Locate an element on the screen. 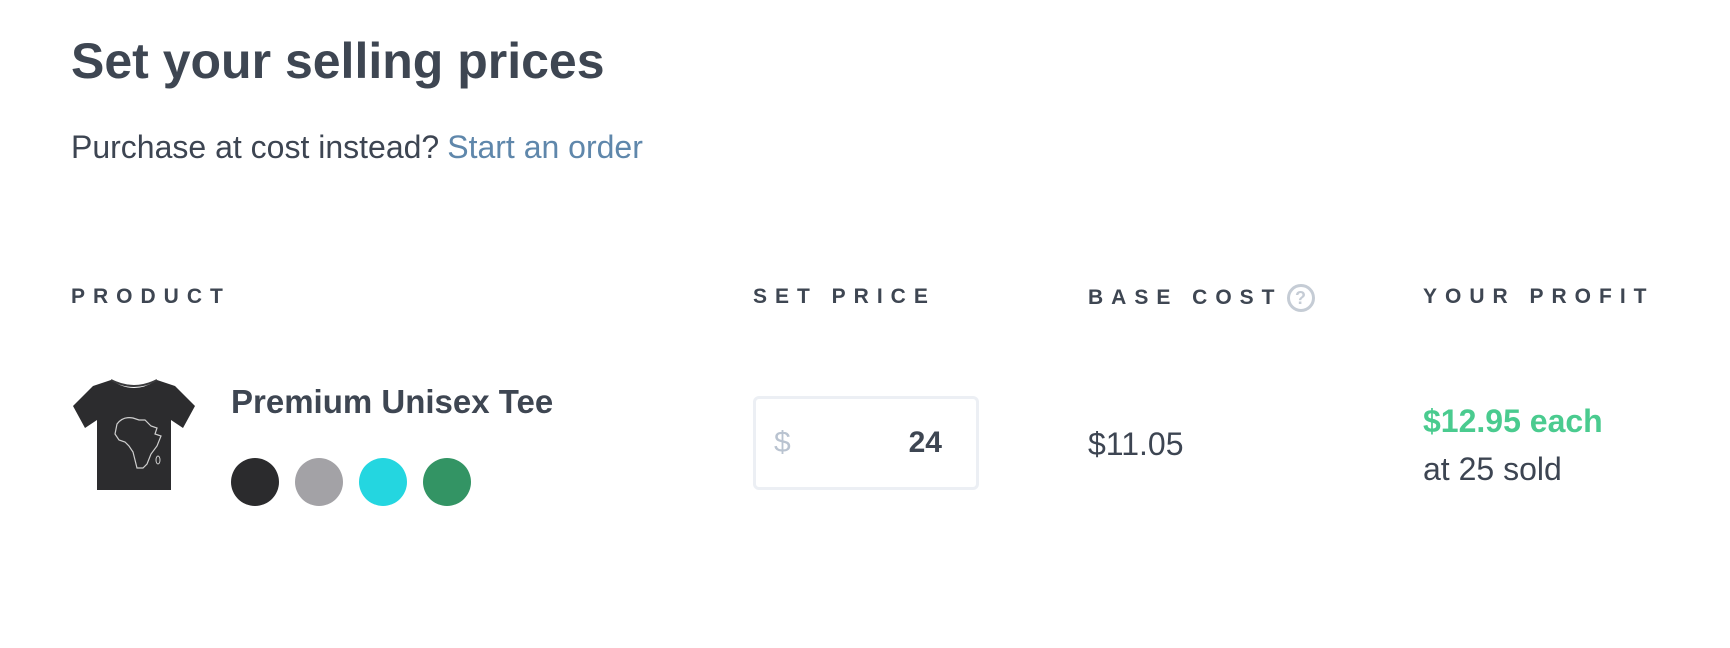  price-input is located at coordinates (866, 443).